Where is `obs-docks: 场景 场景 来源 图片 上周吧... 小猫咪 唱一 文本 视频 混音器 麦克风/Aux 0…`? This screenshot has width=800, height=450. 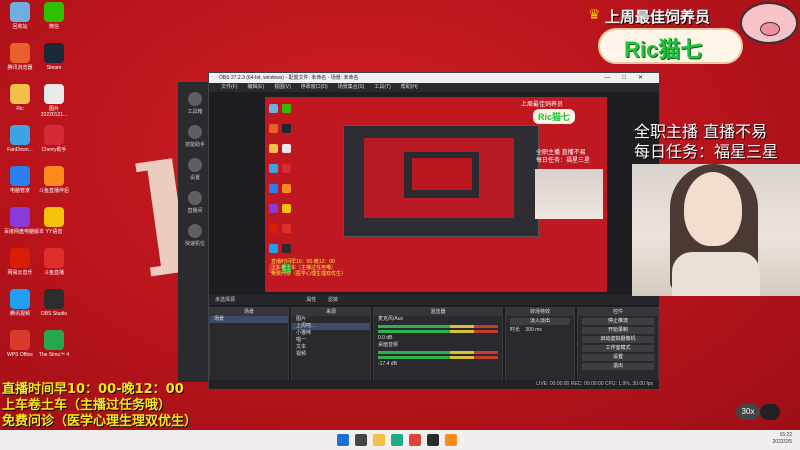
obs-docks: 场景 场景 来源 图片 上周吧... 小猫咪 唱一 文本 视频 混音器 麦克风/Aux 0… is located at coordinates (434, 344).